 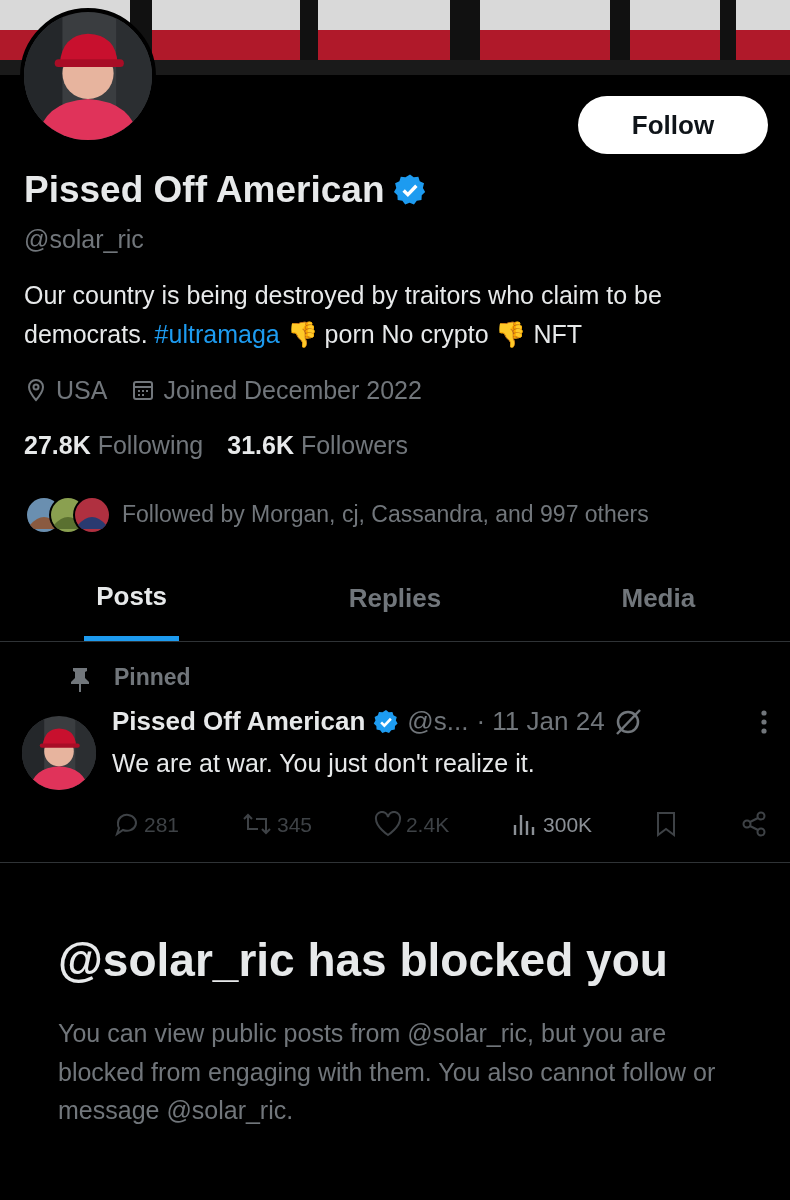 What do you see at coordinates (387, 1072) in the screenshot?
I see `blocked-message: You can view public posts from @solar_ric, but you are blocked from engaging with them. You also cannot follow or message @solar_ric.` at bounding box center [387, 1072].